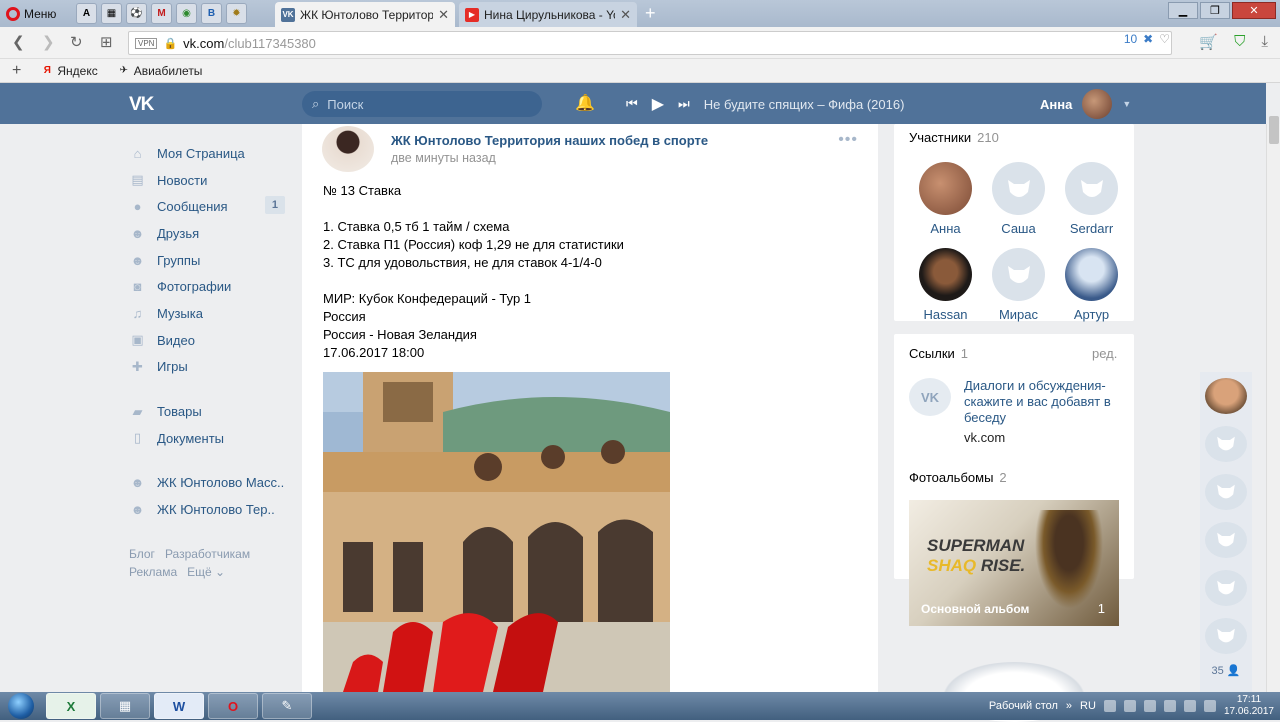 The image size is (1280, 722). Describe the element at coordinates (1091, 199) in the screenshot. I see `member-item: Serdarr` at that location.